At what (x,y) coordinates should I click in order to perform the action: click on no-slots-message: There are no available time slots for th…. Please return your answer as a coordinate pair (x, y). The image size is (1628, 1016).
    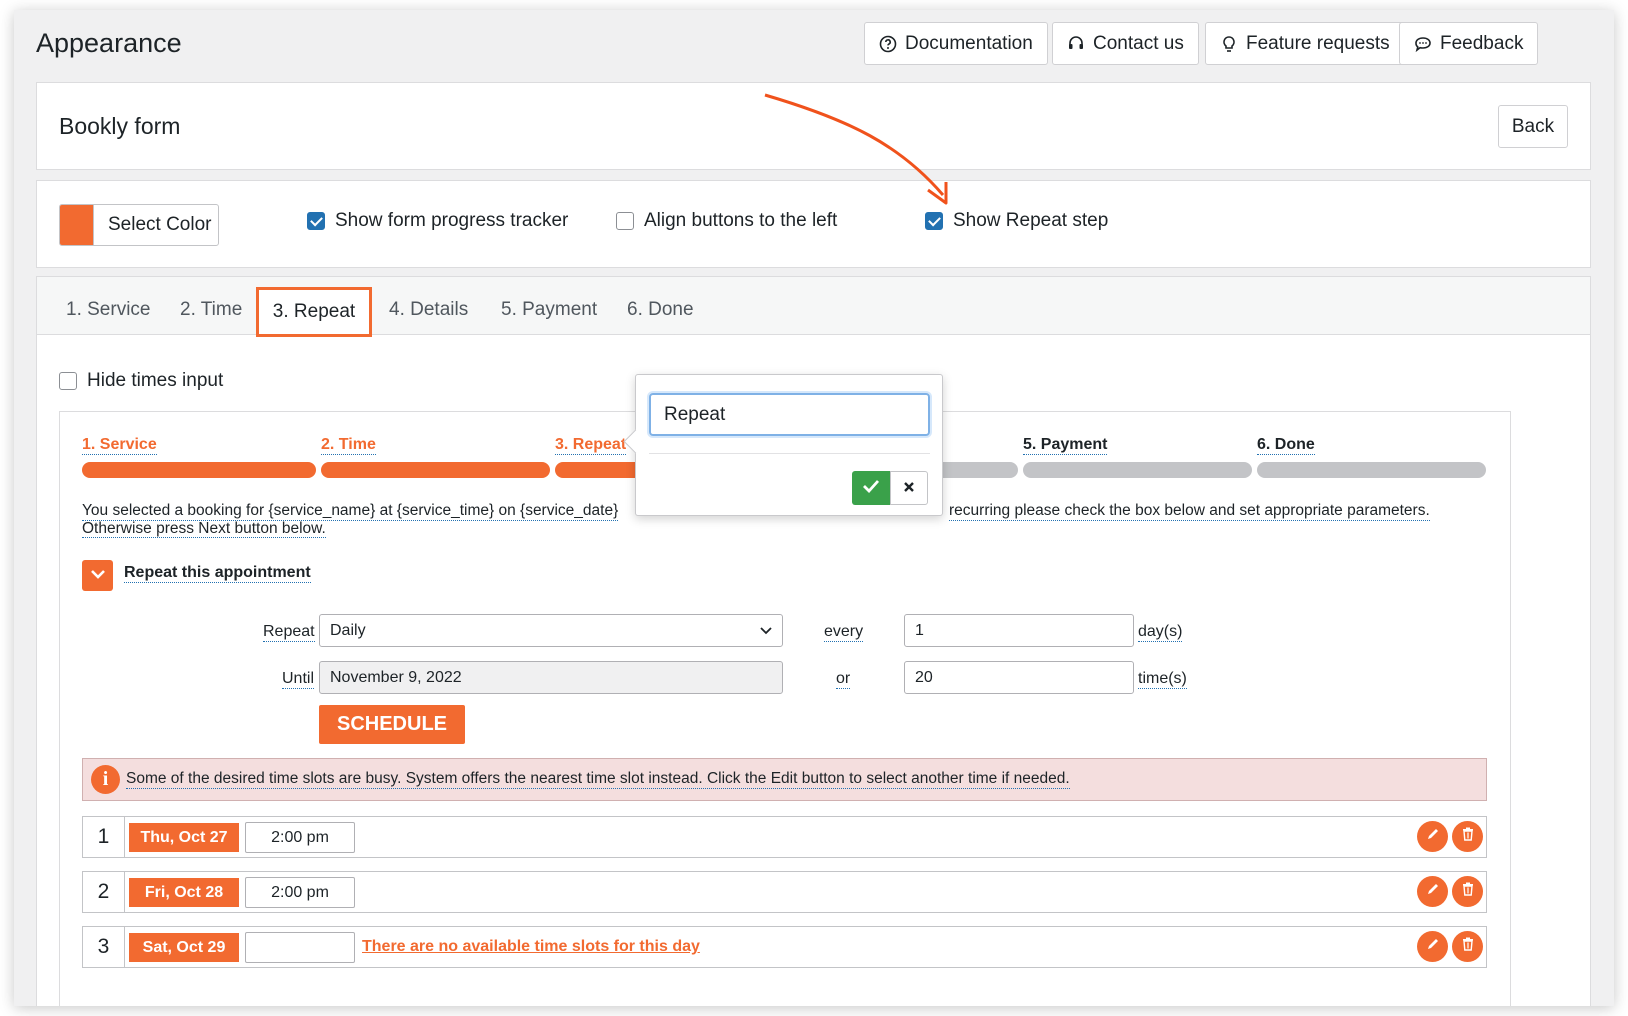
    Looking at the image, I should click on (531, 947).